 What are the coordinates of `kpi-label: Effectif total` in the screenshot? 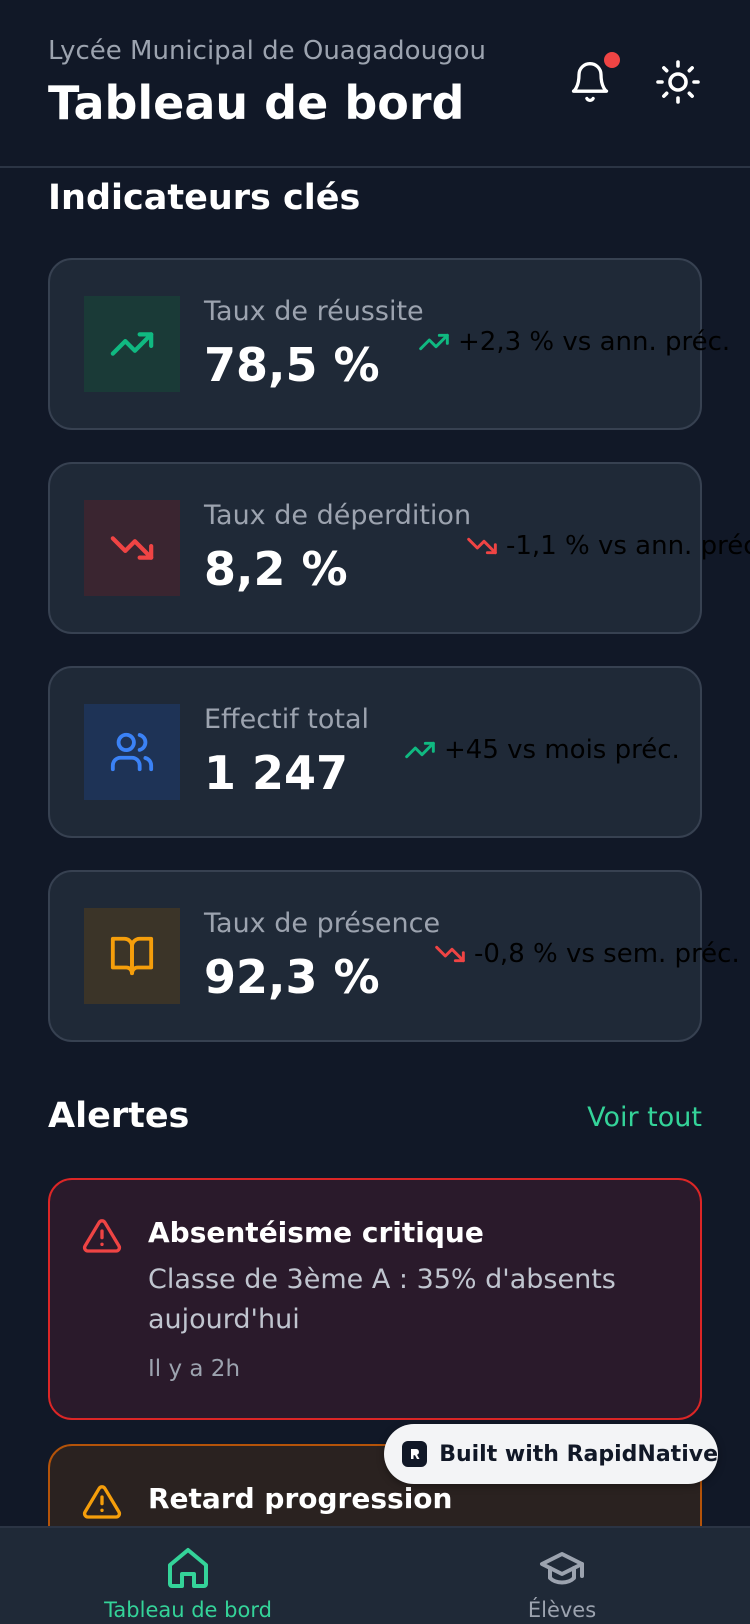 It's located at (287, 719).